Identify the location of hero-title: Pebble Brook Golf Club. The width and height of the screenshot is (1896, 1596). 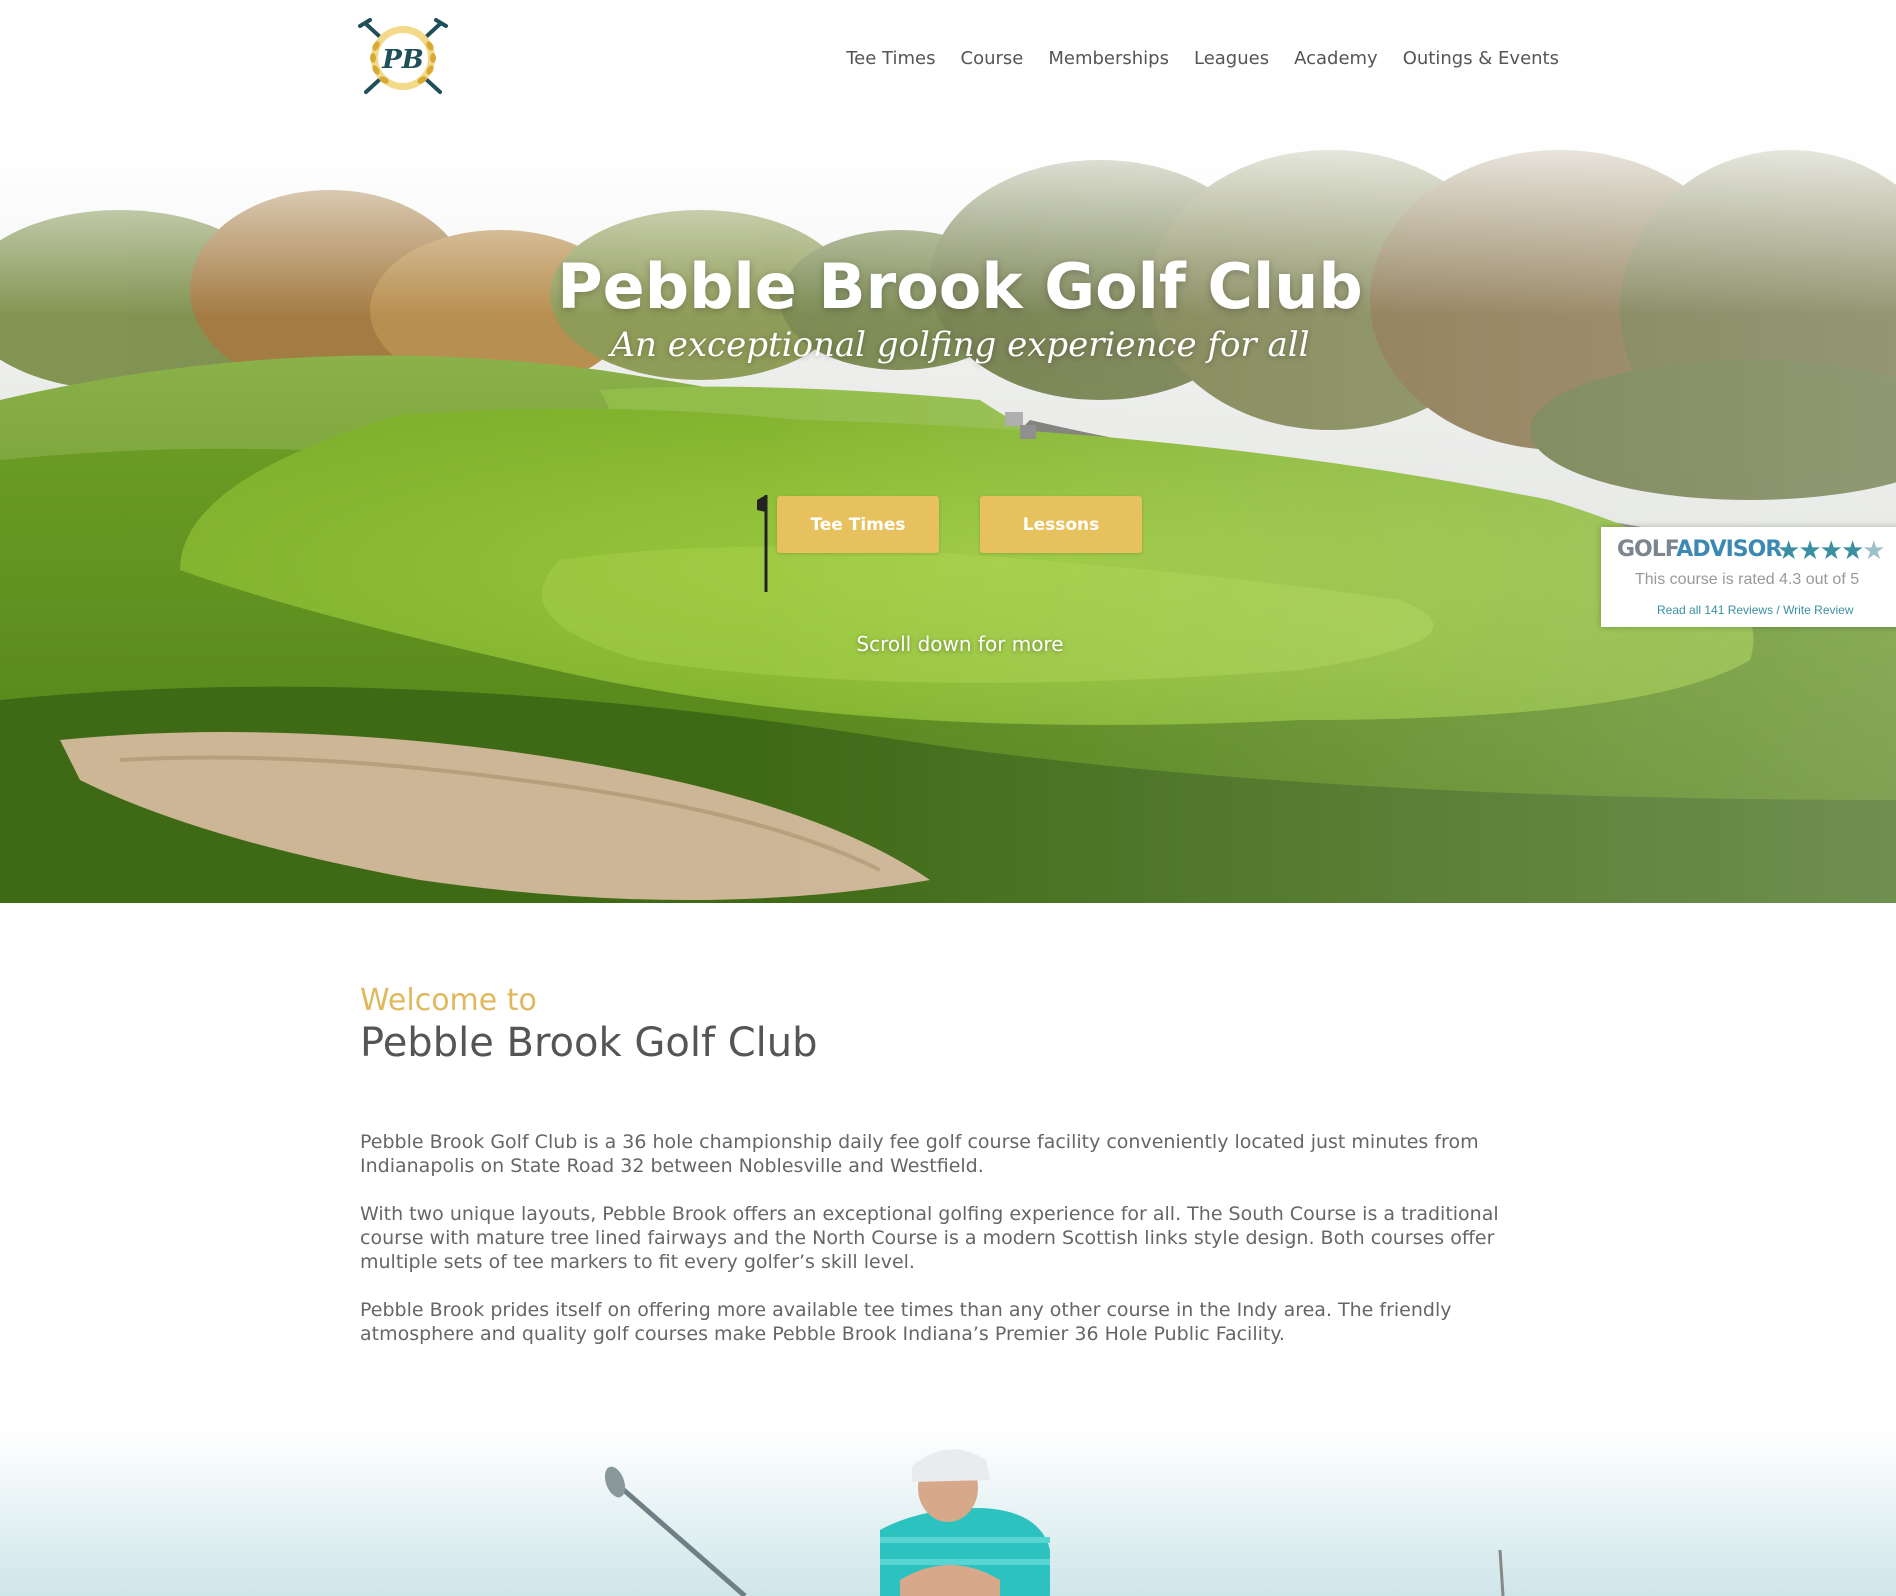
(960, 286).